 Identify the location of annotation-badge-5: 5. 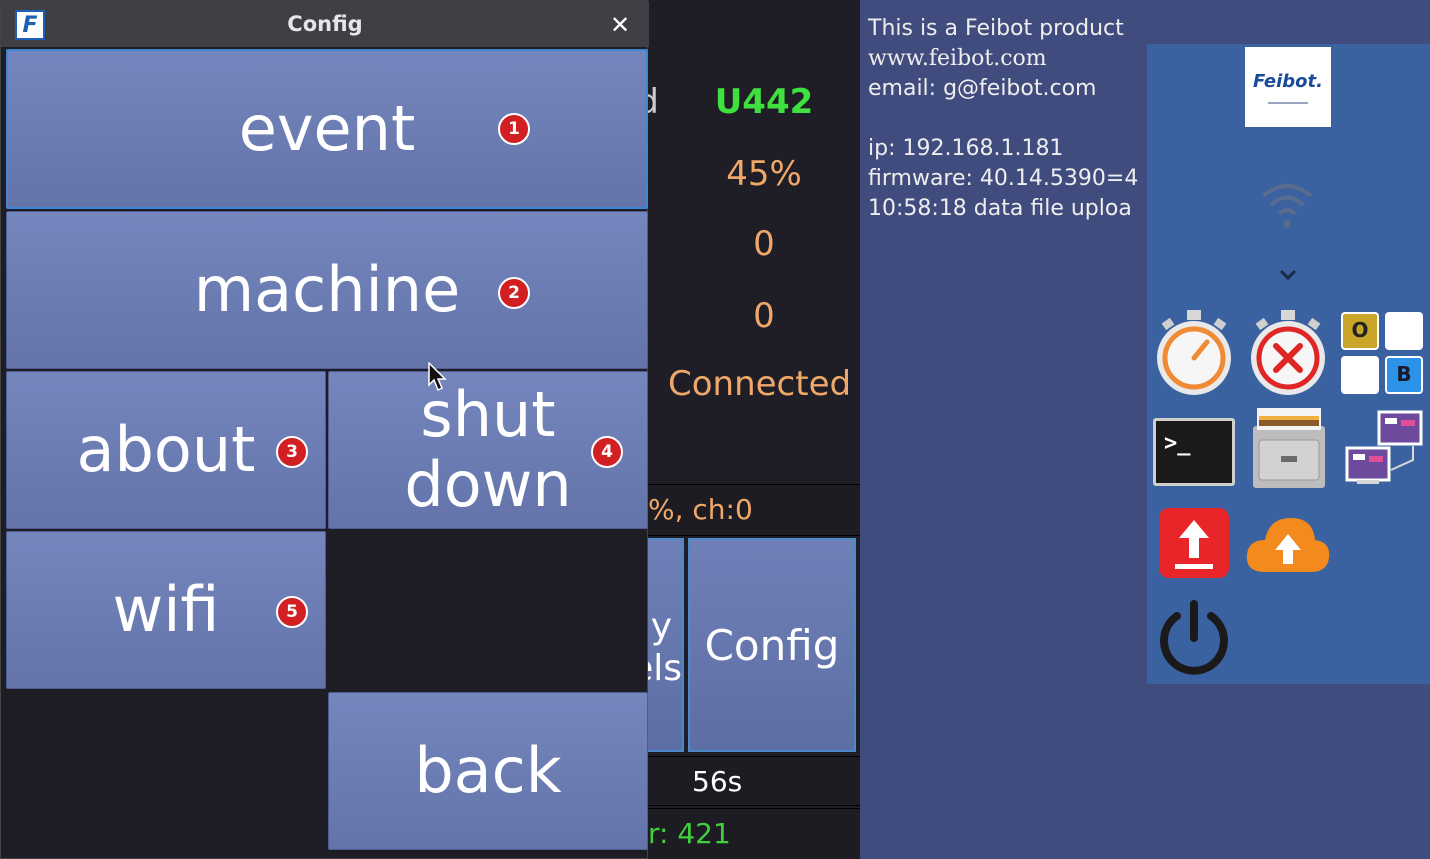
(292, 612).